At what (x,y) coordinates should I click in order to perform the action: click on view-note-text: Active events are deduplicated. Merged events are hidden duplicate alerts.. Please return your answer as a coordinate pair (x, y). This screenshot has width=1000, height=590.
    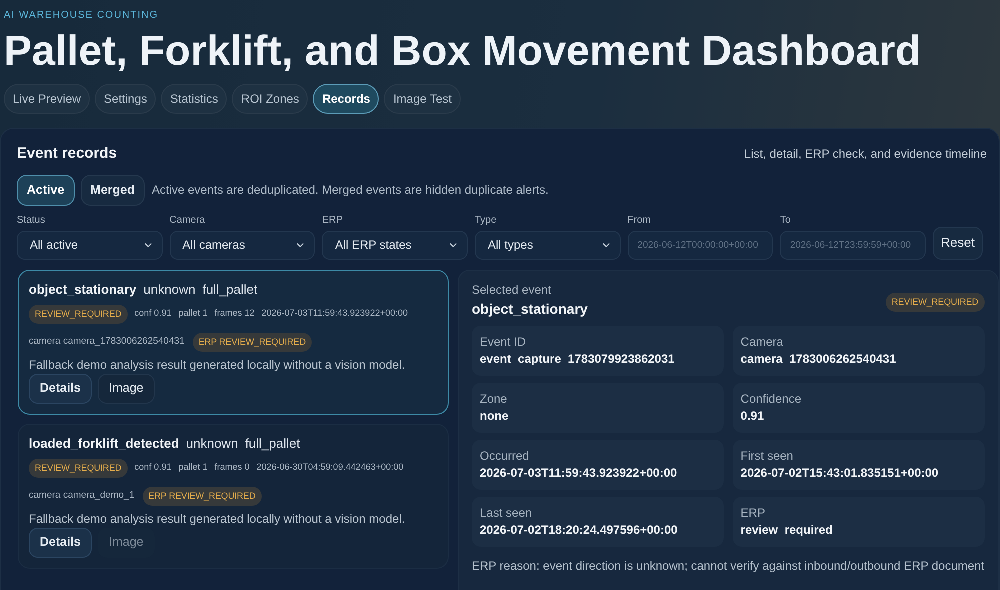
    Looking at the image, I should click on (350, 190).